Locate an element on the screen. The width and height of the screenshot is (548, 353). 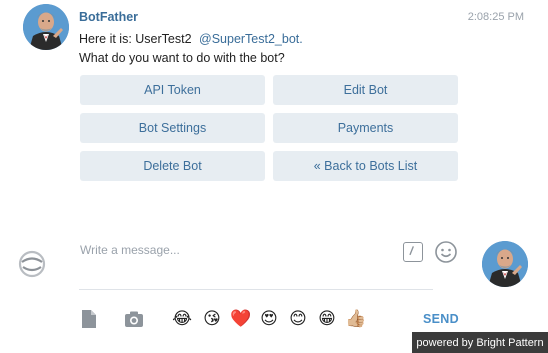
emoji-blowing-kiss: 😘 is located at coordinates (212, 319).